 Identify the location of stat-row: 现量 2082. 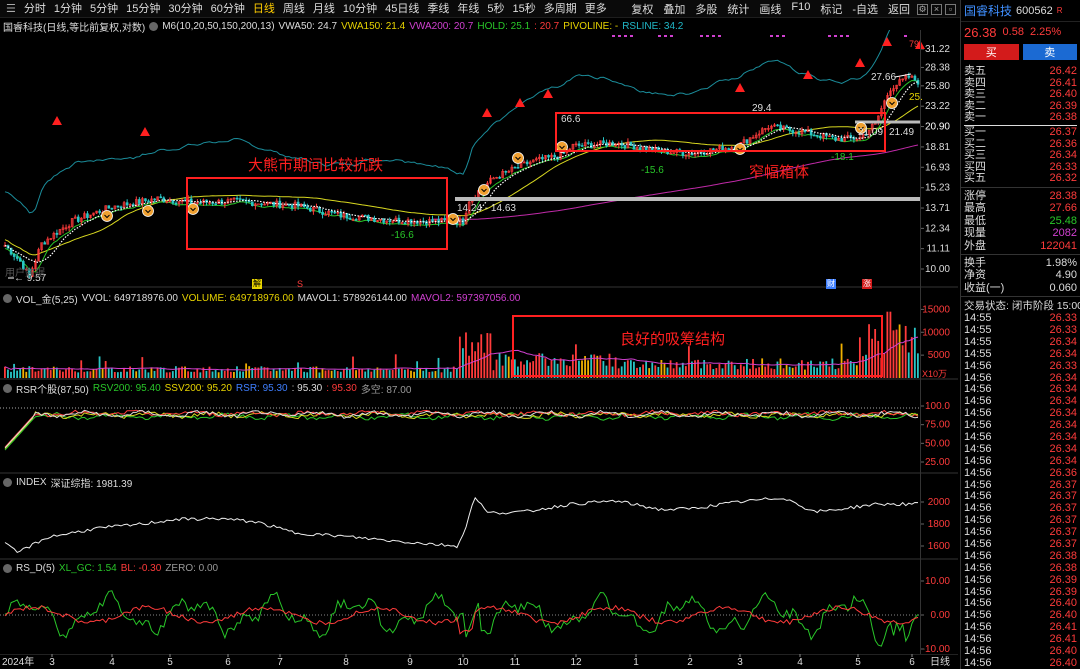
(1020, 233).